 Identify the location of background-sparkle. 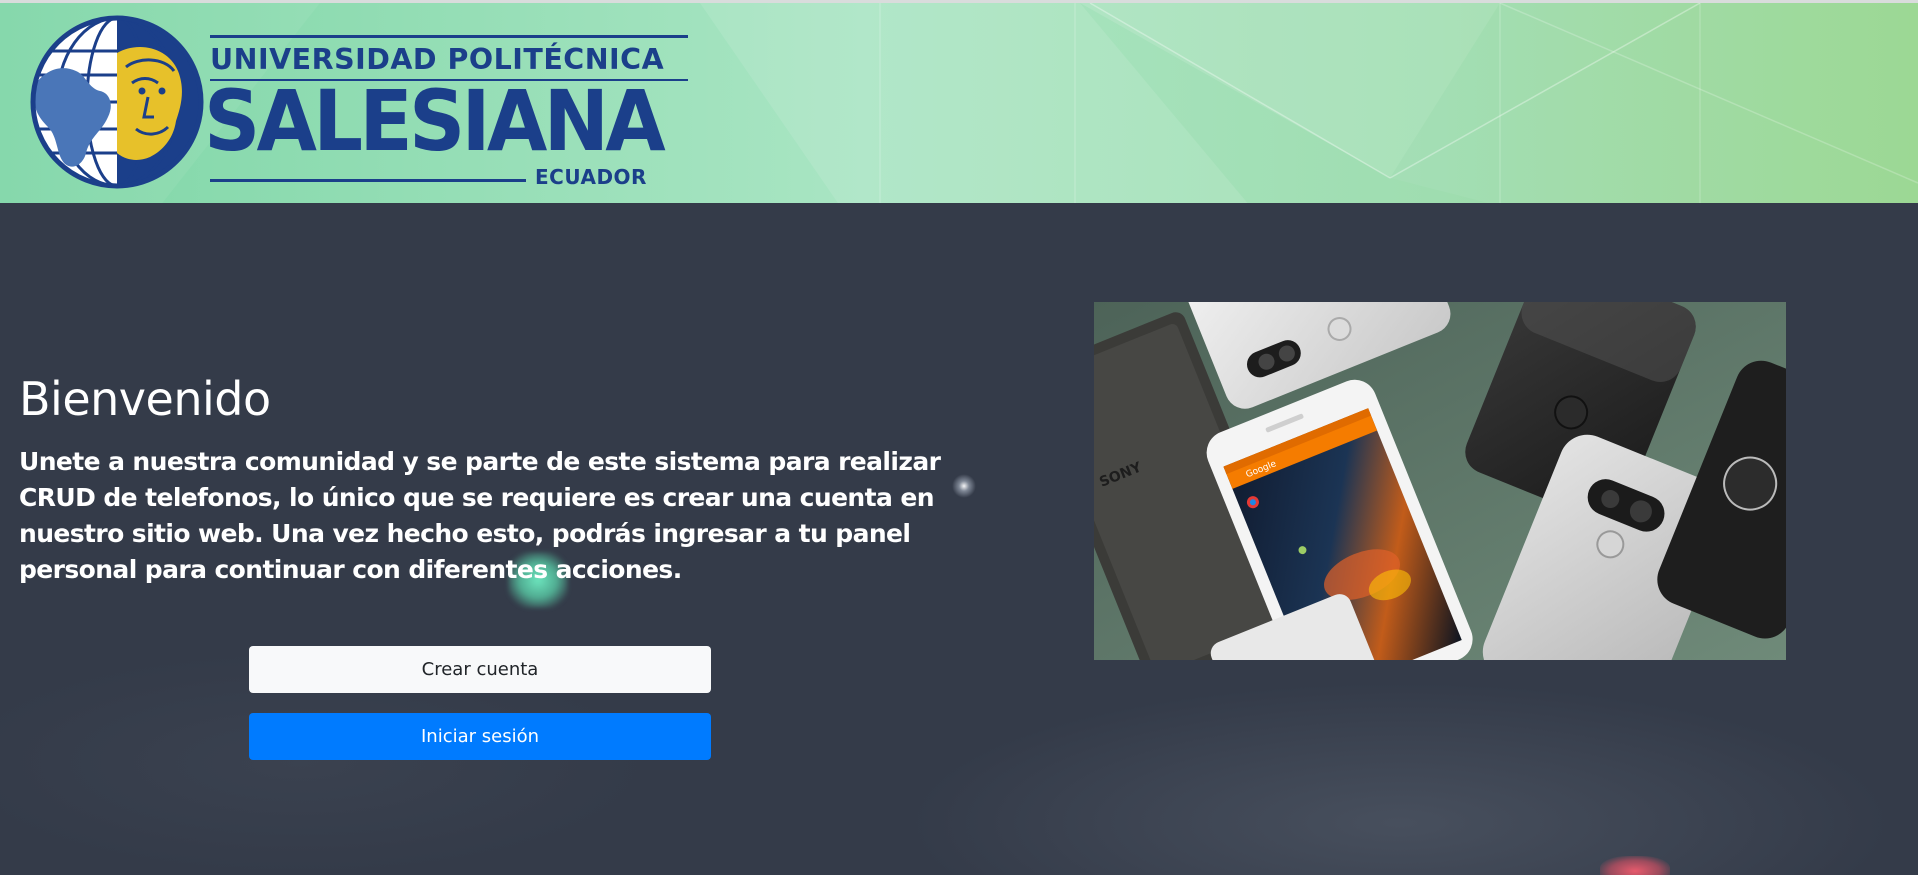
(964, 486).